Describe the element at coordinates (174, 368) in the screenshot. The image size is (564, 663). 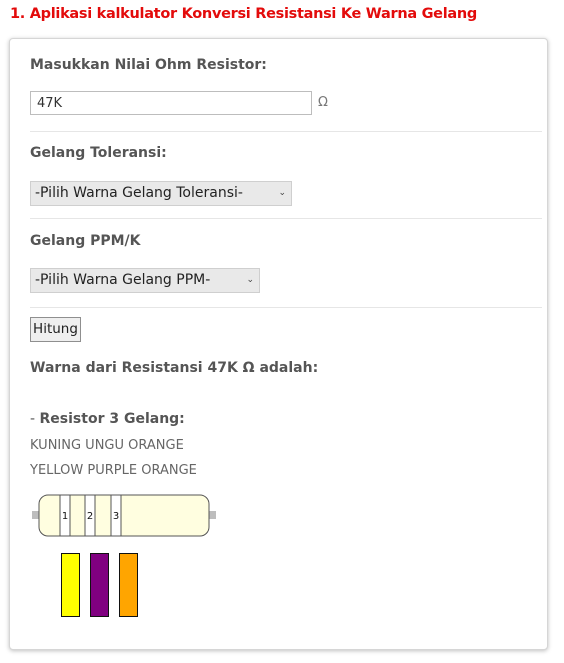
I see `result-heading: Warna dari Resistansi 47K Ω adalah:` at that location.